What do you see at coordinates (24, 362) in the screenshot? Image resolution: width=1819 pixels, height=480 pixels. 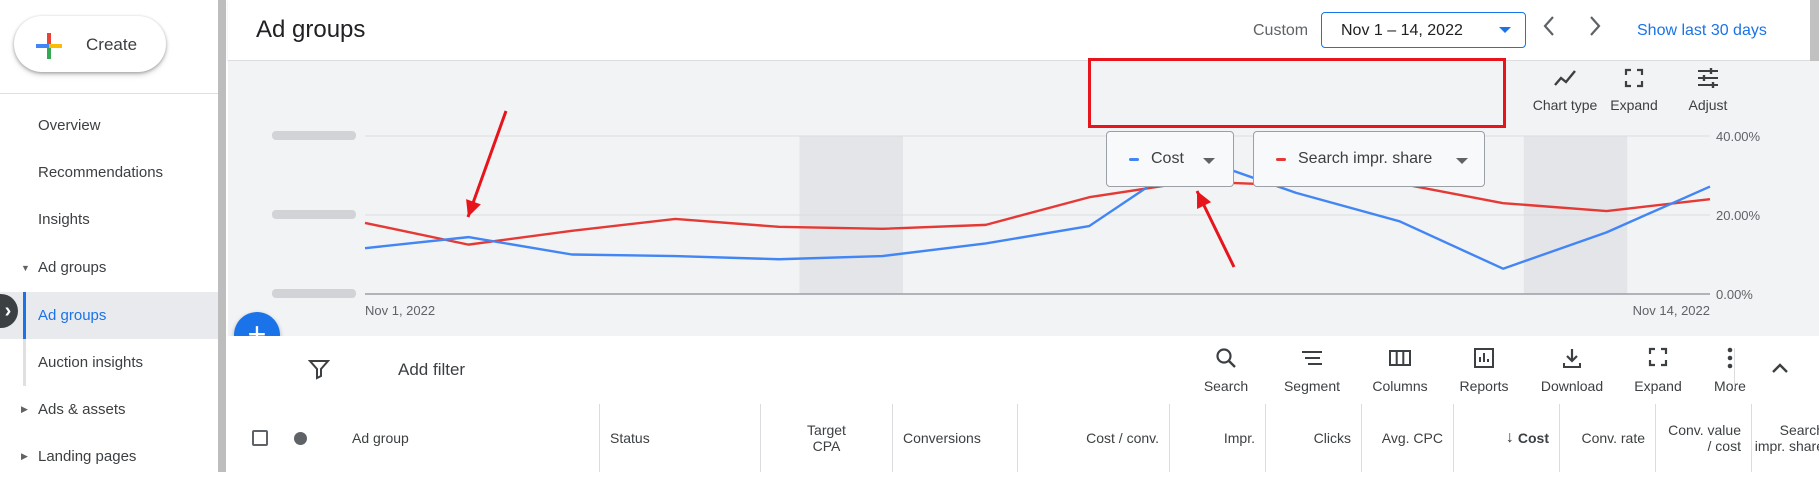 I see `sub-nav-rail` at bounding box center [24, 362].